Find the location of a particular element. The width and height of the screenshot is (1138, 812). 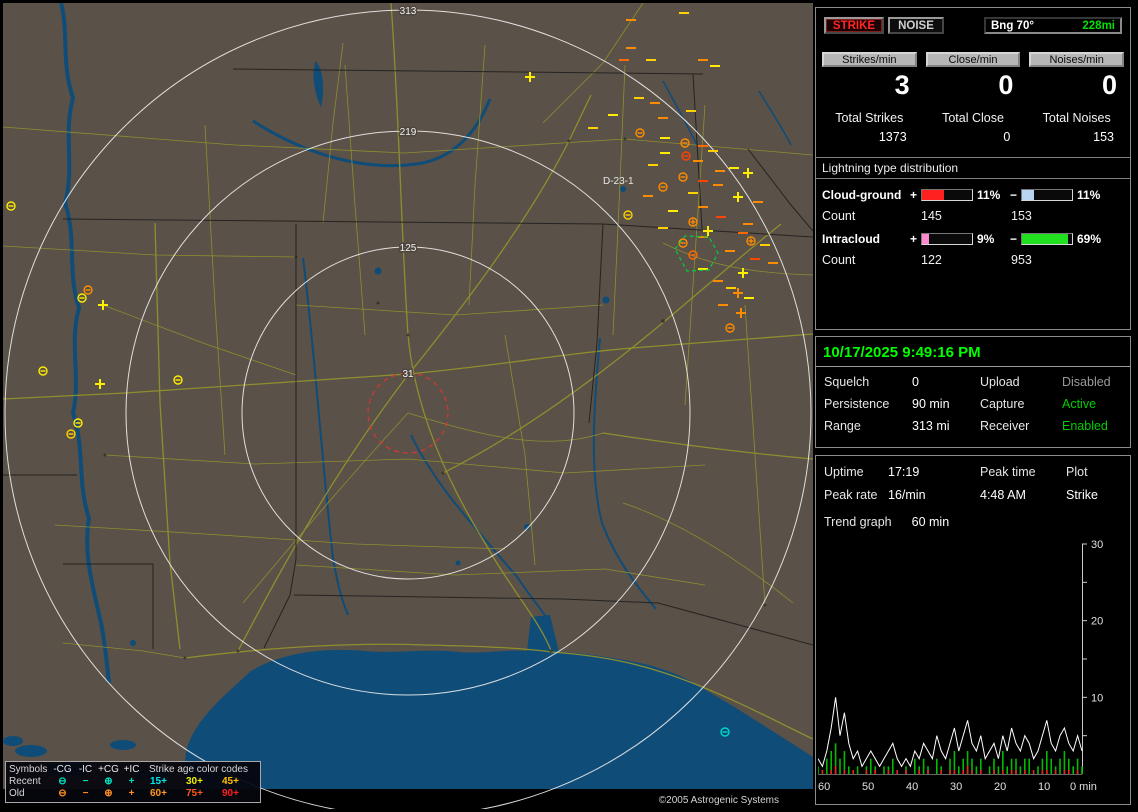

legend-col-pos-cg: +CG is located at coordinates (108, 769).